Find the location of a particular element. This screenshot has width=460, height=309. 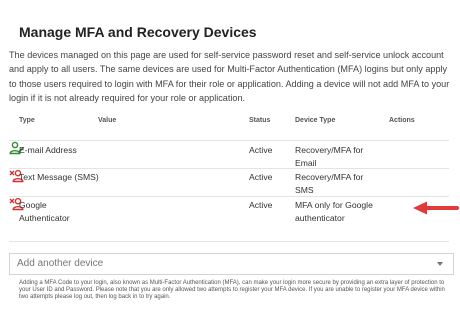

header-status: Status is located at coordinates (260, 120).